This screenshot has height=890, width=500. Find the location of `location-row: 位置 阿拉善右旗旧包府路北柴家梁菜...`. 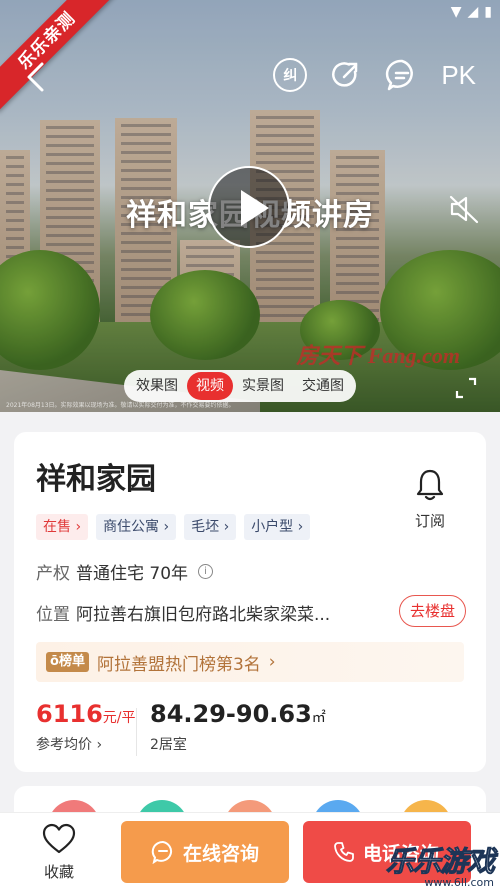

location-row: 位置 阿拉善右旗旧包府路北柴家梁菜... is located at coordinates (201, 612).